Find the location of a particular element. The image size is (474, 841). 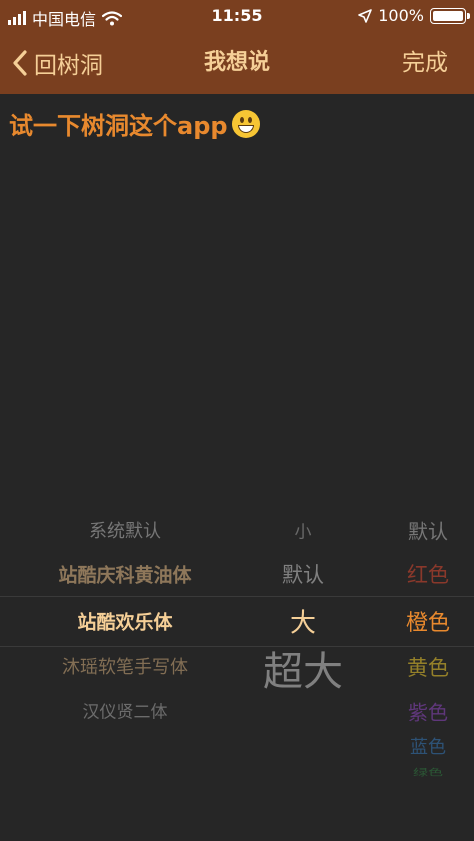

back-label: 回树洞 is located at coordinates (68, 66).